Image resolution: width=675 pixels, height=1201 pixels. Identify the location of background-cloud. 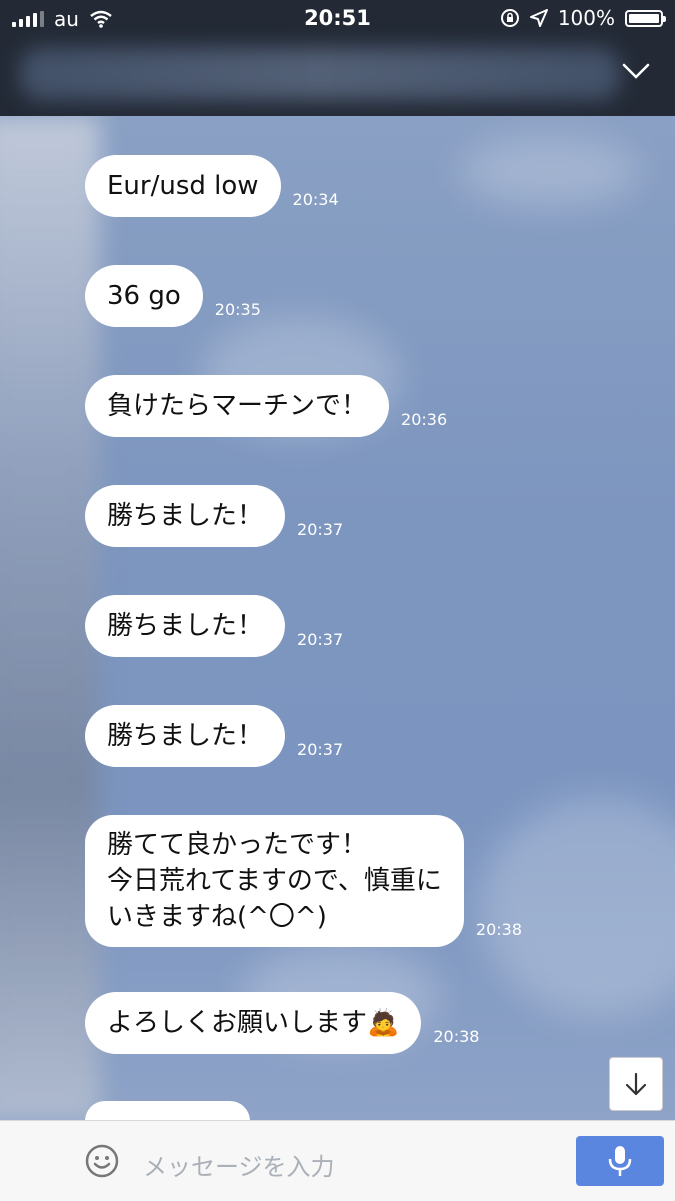
(550, 171).